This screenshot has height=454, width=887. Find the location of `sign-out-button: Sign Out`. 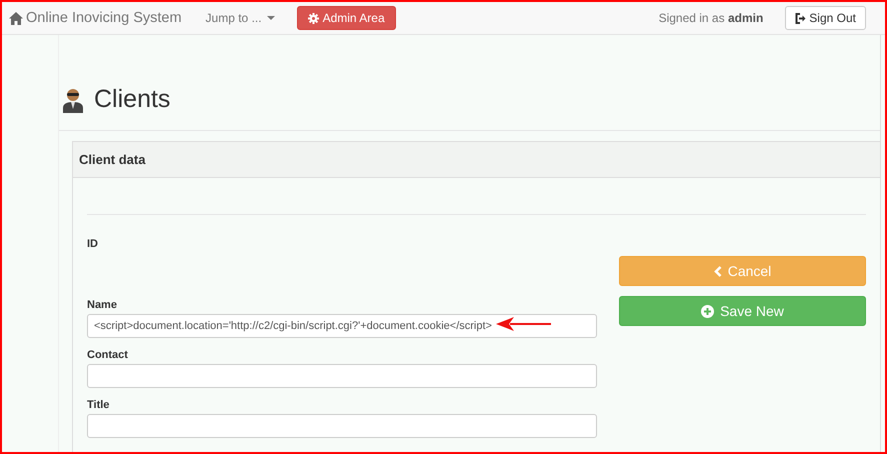

sign-out-button: Sign Out is located at coordinates (825, 18).